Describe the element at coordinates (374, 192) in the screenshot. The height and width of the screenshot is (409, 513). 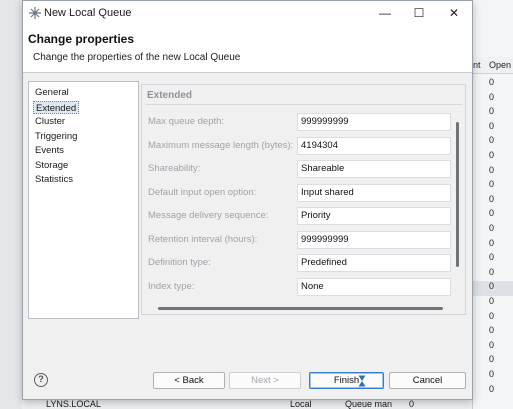
I see `property-value-field: Input shared` at that location.